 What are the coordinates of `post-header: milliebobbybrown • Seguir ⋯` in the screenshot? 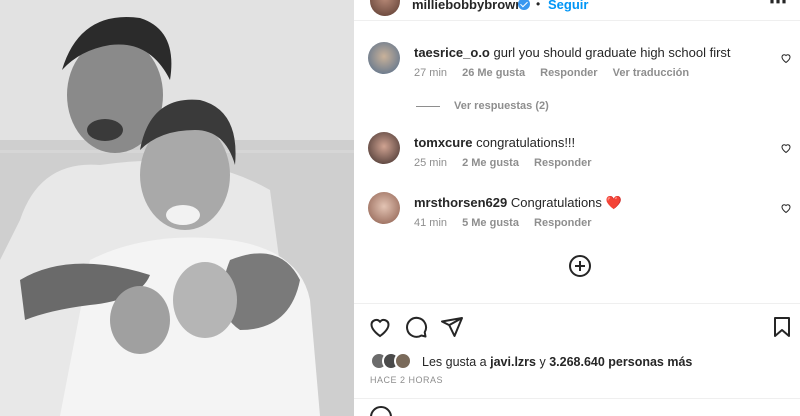 It's located at (577, 10).